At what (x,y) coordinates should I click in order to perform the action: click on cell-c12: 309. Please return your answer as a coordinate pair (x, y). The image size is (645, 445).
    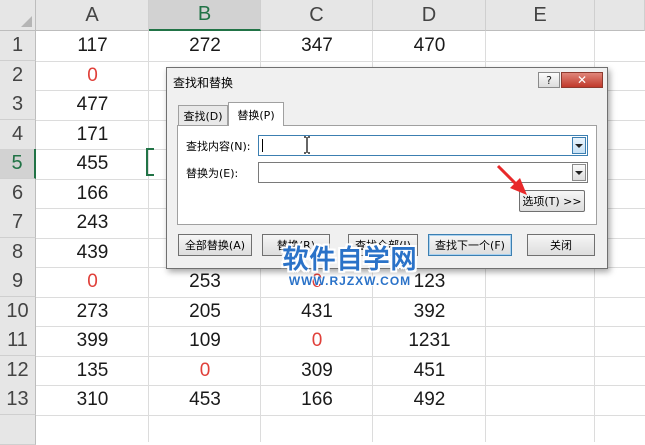
    Looking at the image, I should click on (317, 371).